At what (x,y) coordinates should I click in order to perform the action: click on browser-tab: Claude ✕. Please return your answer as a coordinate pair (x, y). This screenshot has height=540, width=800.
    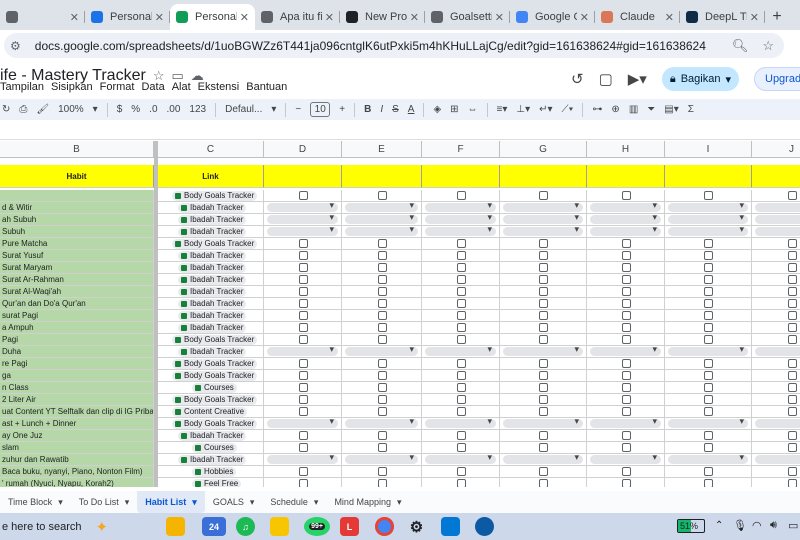
    Looking at the image, I should click on (637, 17).